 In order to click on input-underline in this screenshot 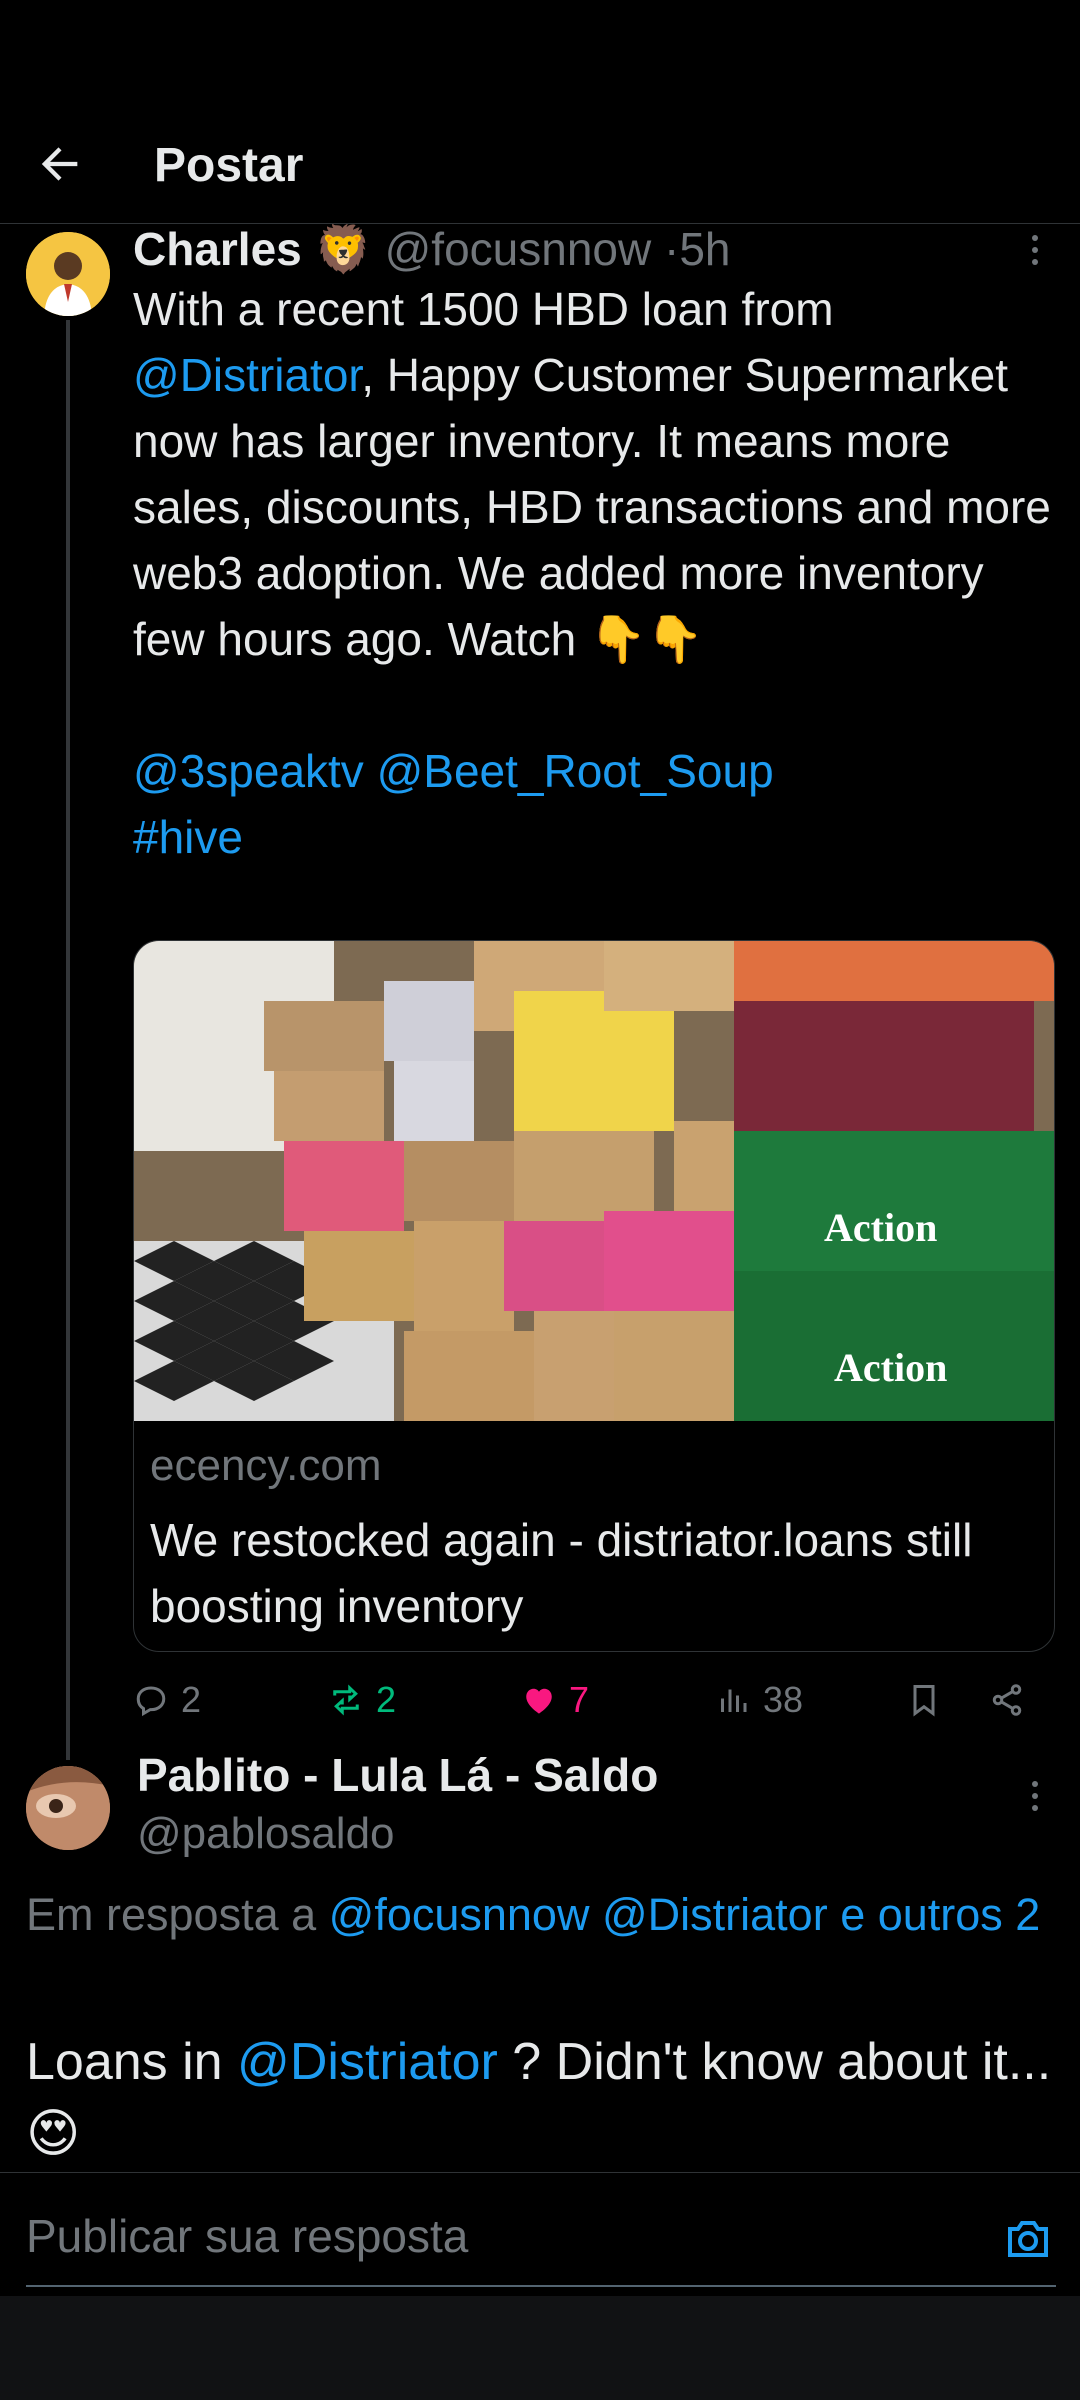, I will do `click(541, 2286)`.